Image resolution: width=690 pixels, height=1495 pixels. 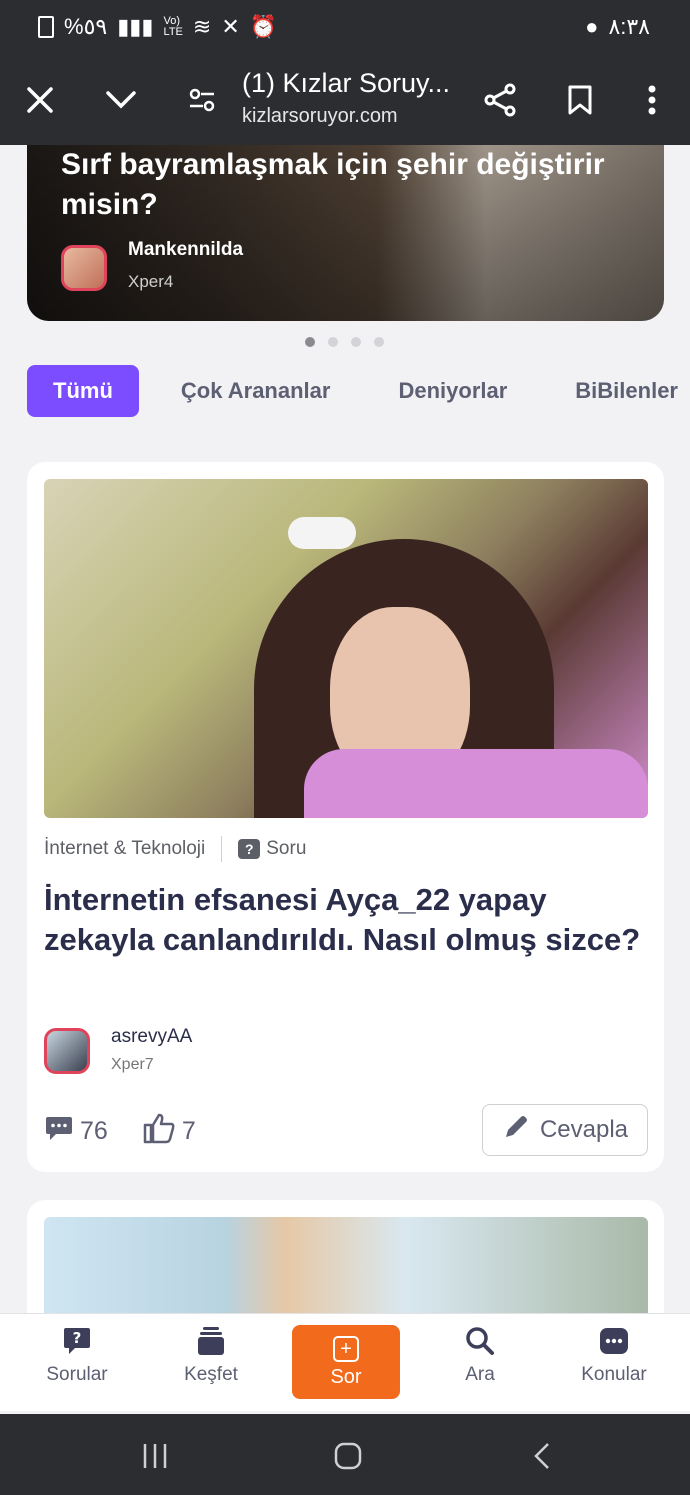 I want to click on tab-most-searched: Çok Arananlar, so click(x=256, y=391).